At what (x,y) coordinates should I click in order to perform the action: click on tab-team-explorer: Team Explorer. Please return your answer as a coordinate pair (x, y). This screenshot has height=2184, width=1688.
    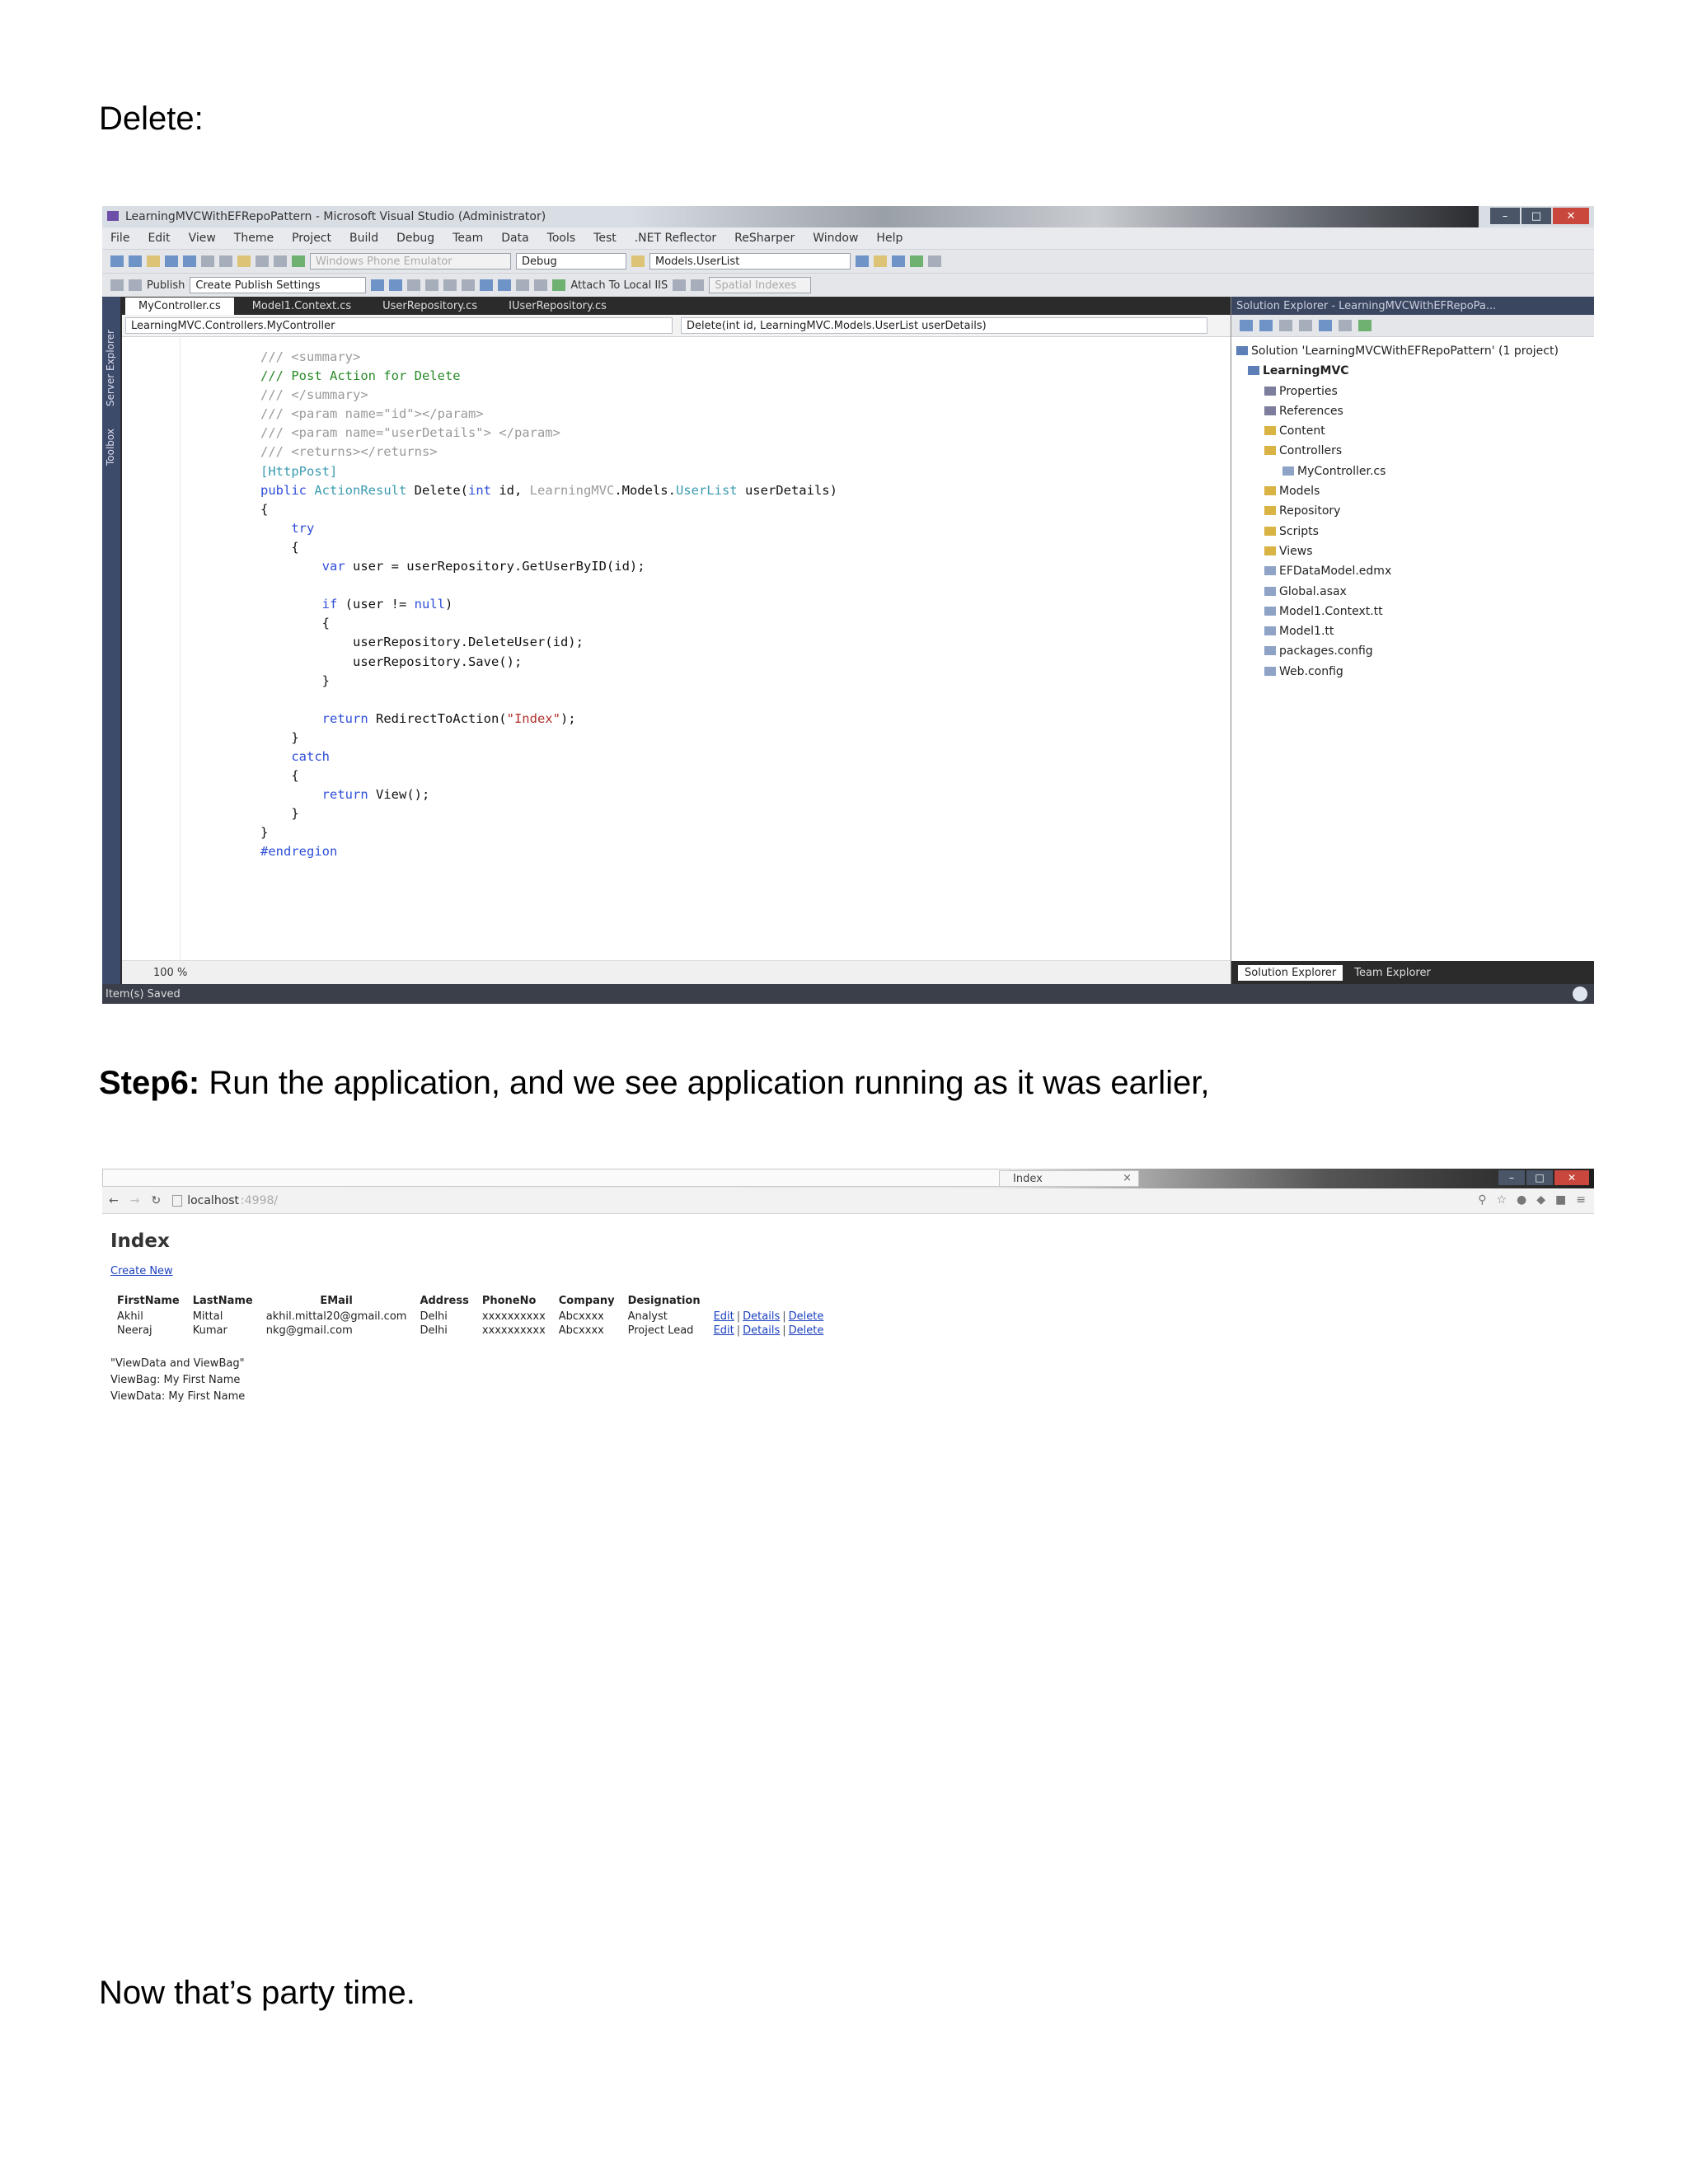
    Looking at the image, I should click on (1393, 973).